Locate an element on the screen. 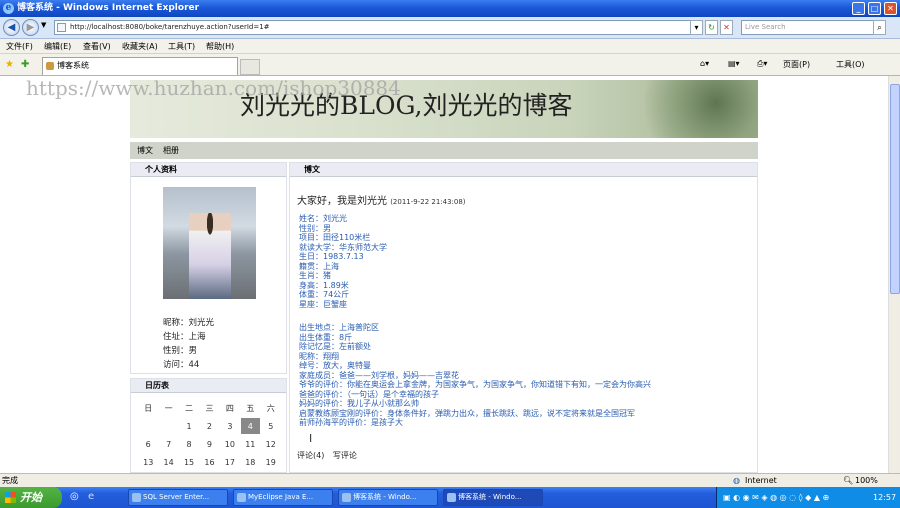 The width and height of the screenshot is (900, 508). window-title: 博客系统 - Windows Internet Explorer is located at coordinates (108, 8).